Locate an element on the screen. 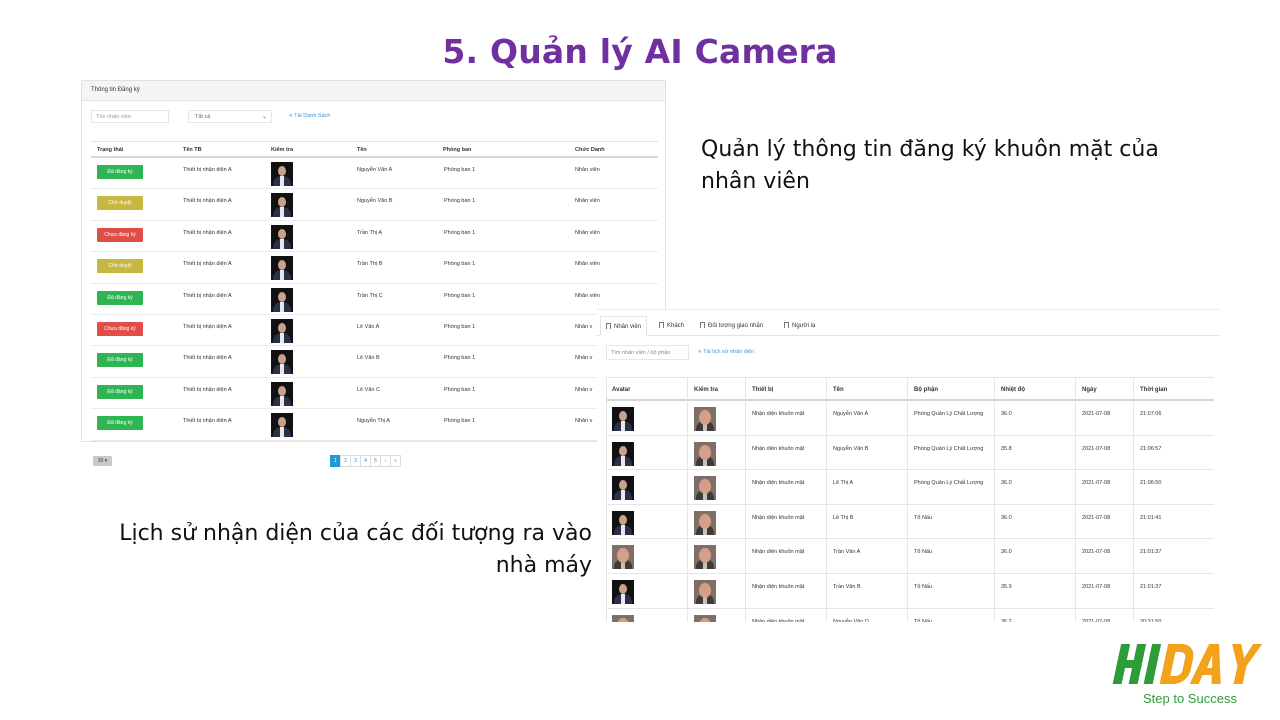 This screenshot has height=720, width=1280. tab-label: Đối tượng giao nhận is located at coordinates (735, 326).